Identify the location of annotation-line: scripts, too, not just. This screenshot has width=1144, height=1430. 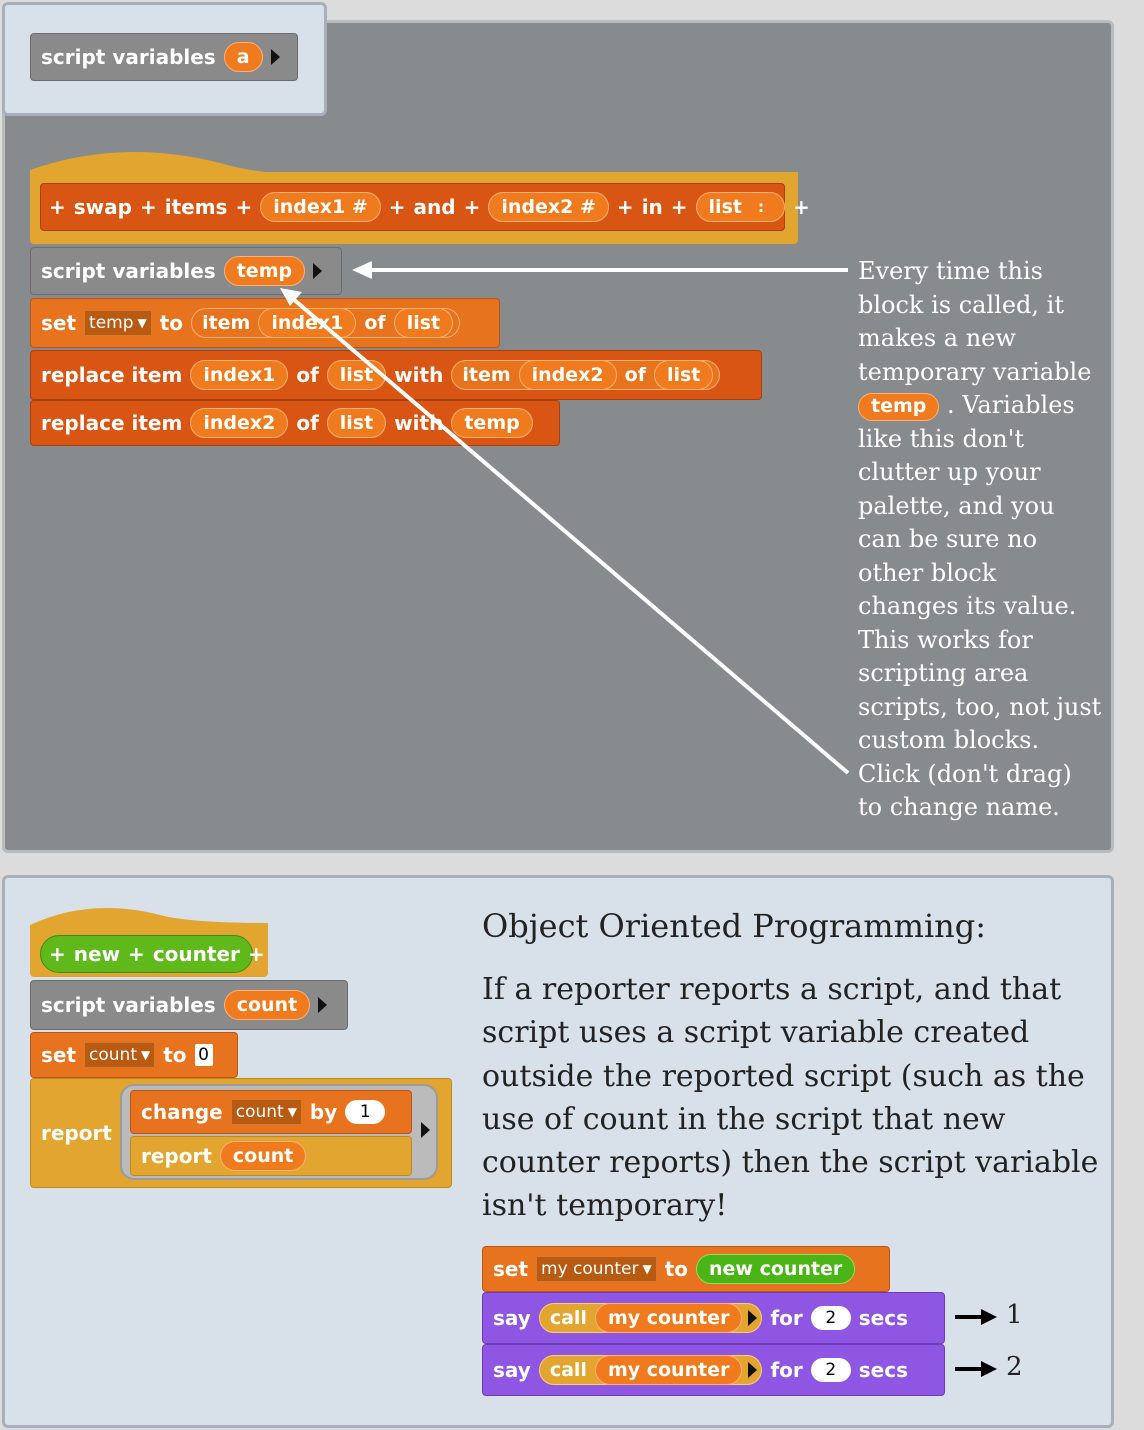
(980, 706).